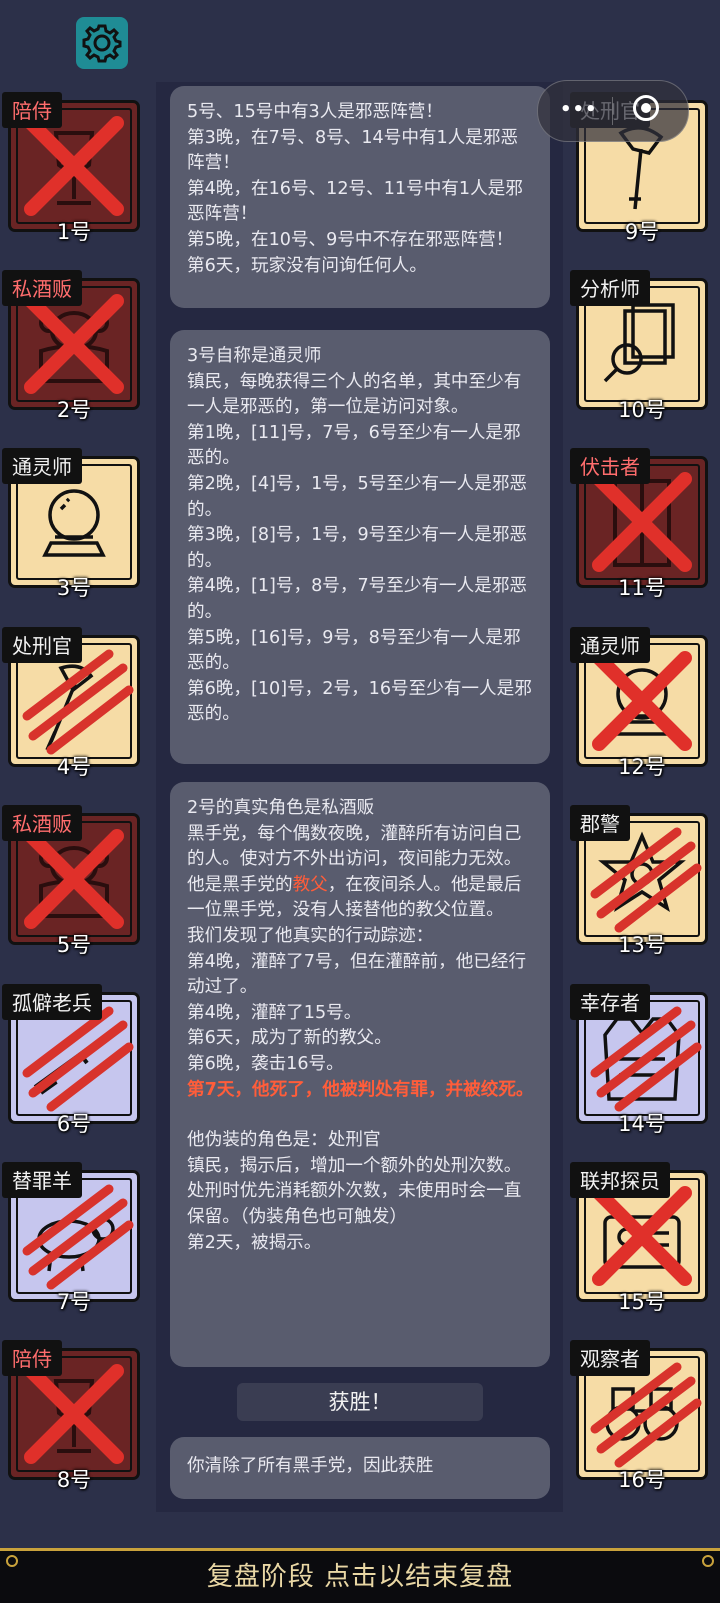 The image size is (720, 1603). What do you see at coordinates (72, 706) in the screenshot?
I see `player-card-4: 处刑官 4号` at bounding box center [72, 706].